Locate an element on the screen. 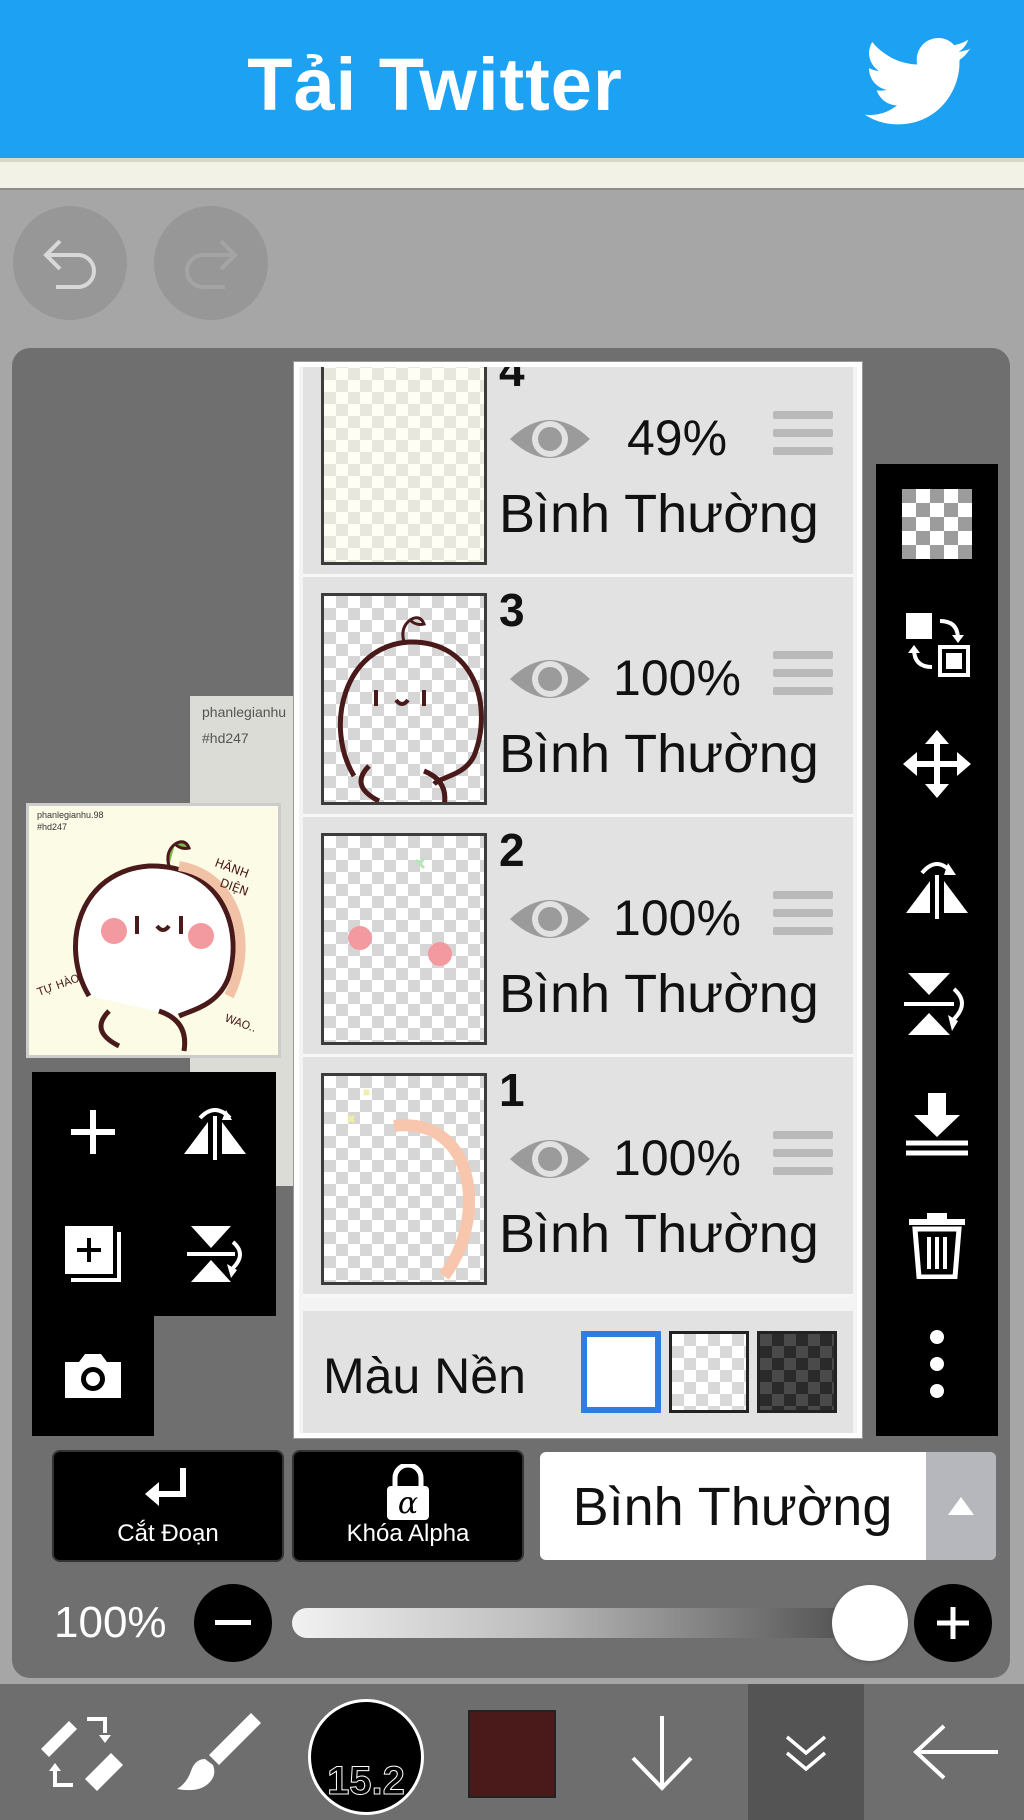 The height and width of the screenshot is (1820, 1024). color-swatch-button is located at coordinates (512, 1754).